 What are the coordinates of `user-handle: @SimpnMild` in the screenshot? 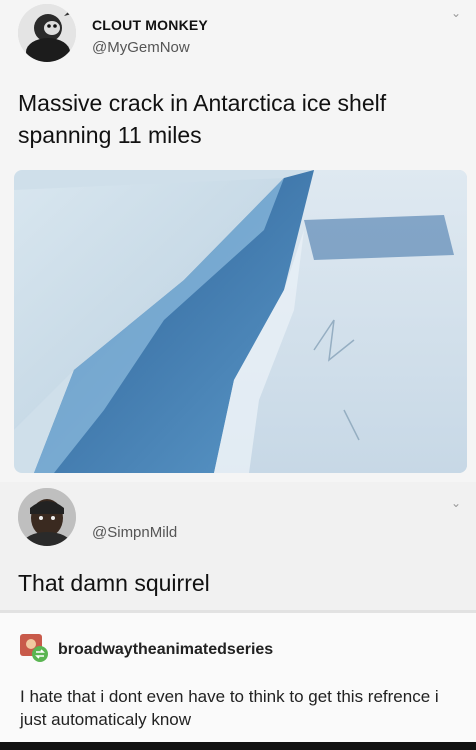 It's located at (134, 532).